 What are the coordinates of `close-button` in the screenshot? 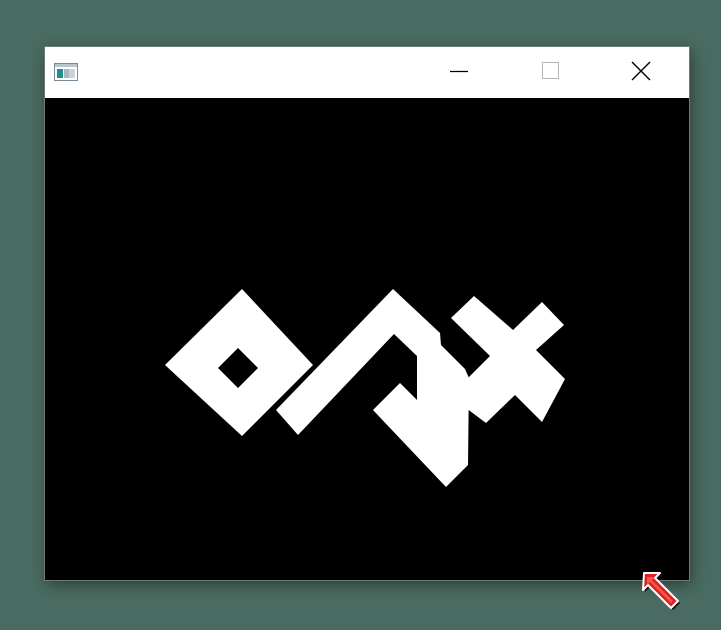 It's located at (641, 72).